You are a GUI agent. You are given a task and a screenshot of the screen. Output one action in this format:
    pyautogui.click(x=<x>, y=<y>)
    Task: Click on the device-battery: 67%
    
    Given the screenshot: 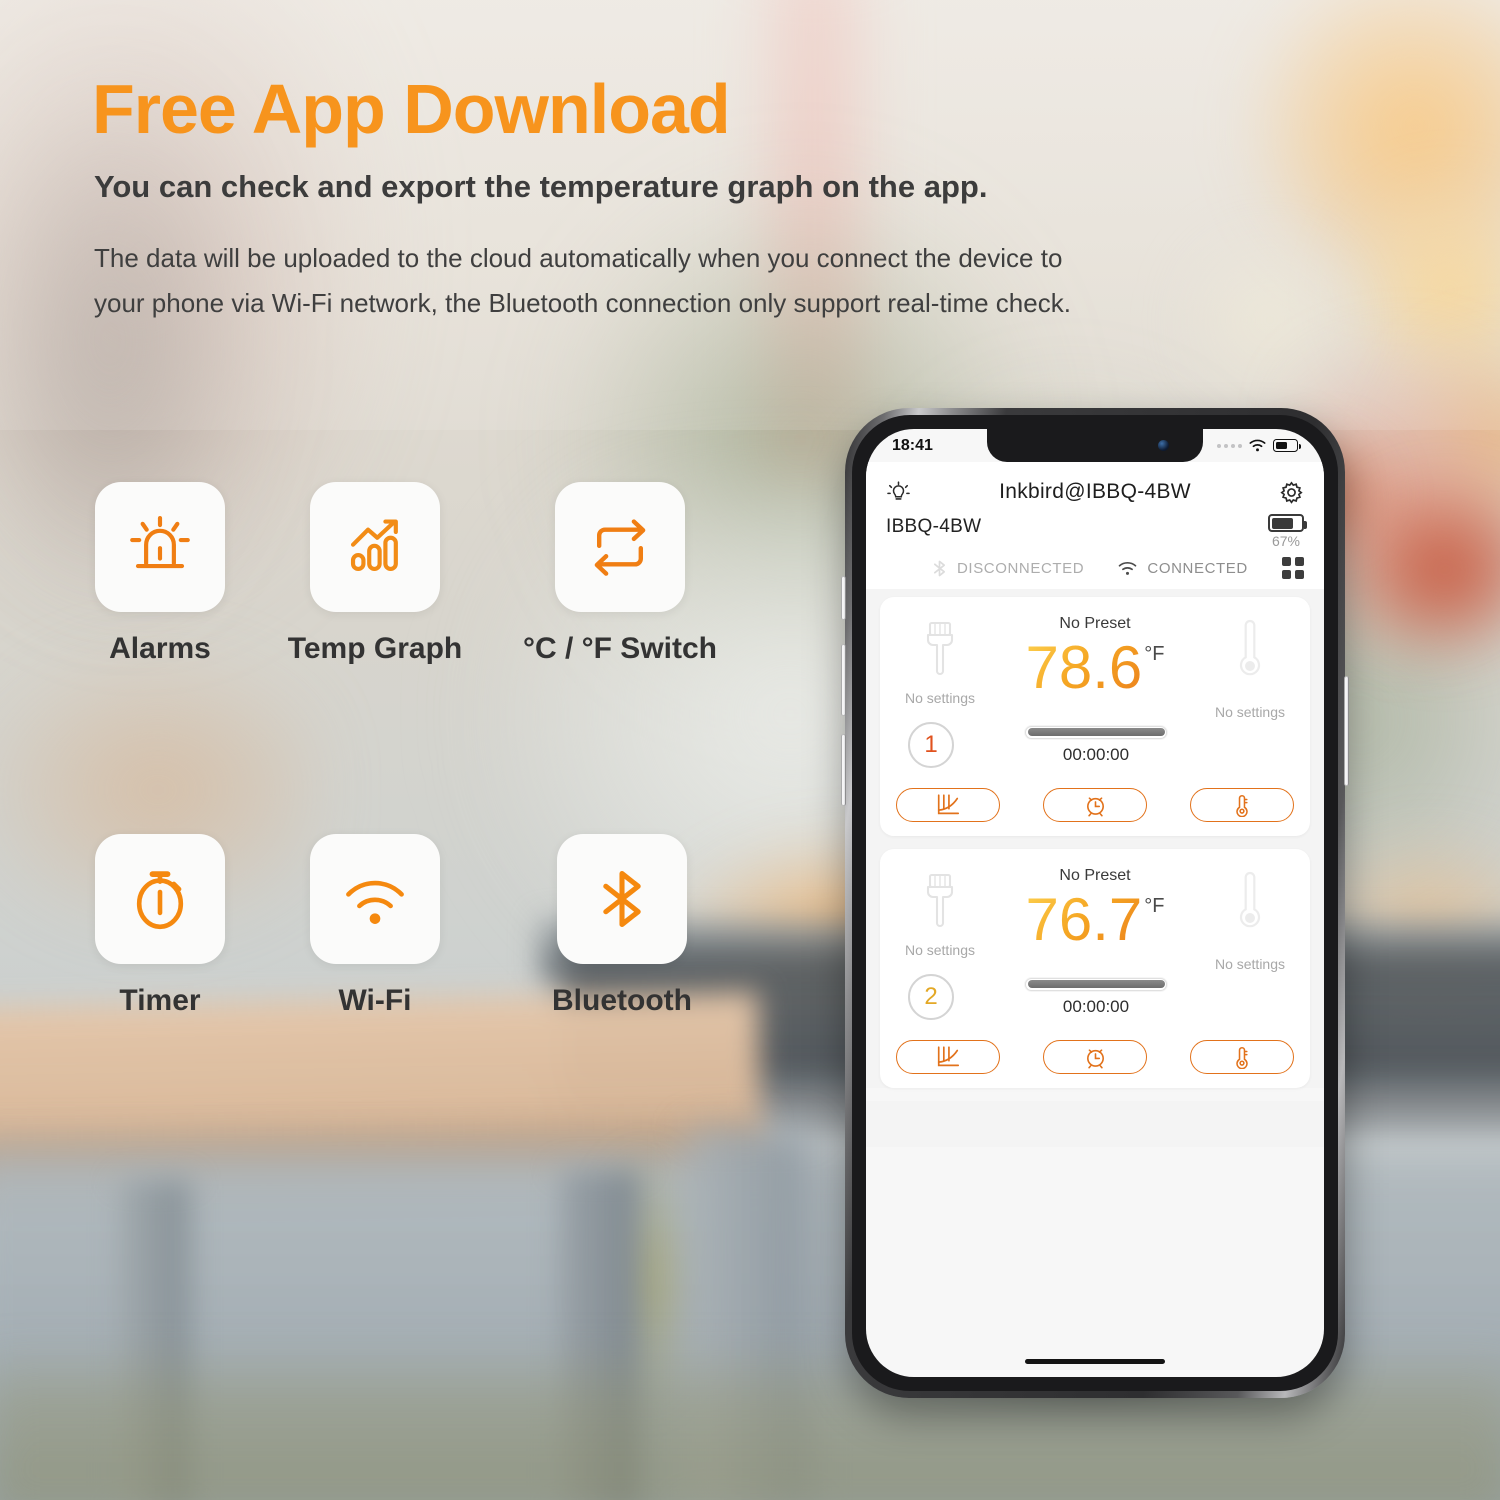 What is the action you would take?
    pyautogui.click(x=1287, y=531)
    